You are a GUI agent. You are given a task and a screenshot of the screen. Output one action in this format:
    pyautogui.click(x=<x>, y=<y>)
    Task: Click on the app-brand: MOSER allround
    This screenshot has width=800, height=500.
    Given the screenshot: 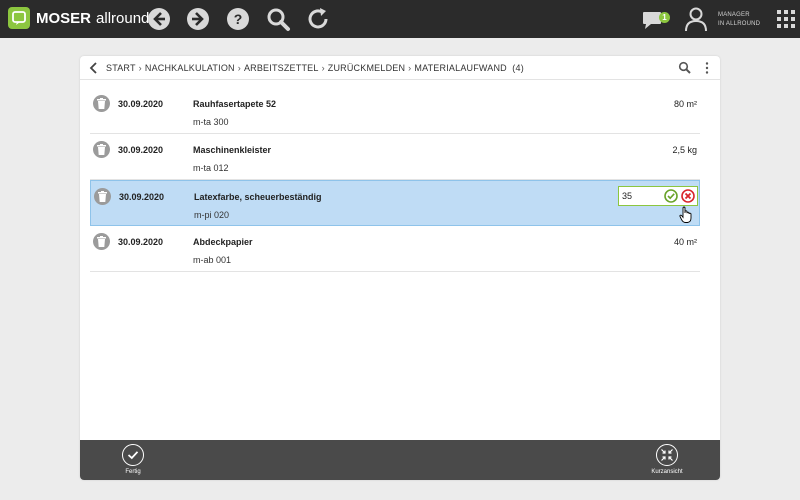 What is the action you would take?
    pyautogui.click(x=92, y=18)
    